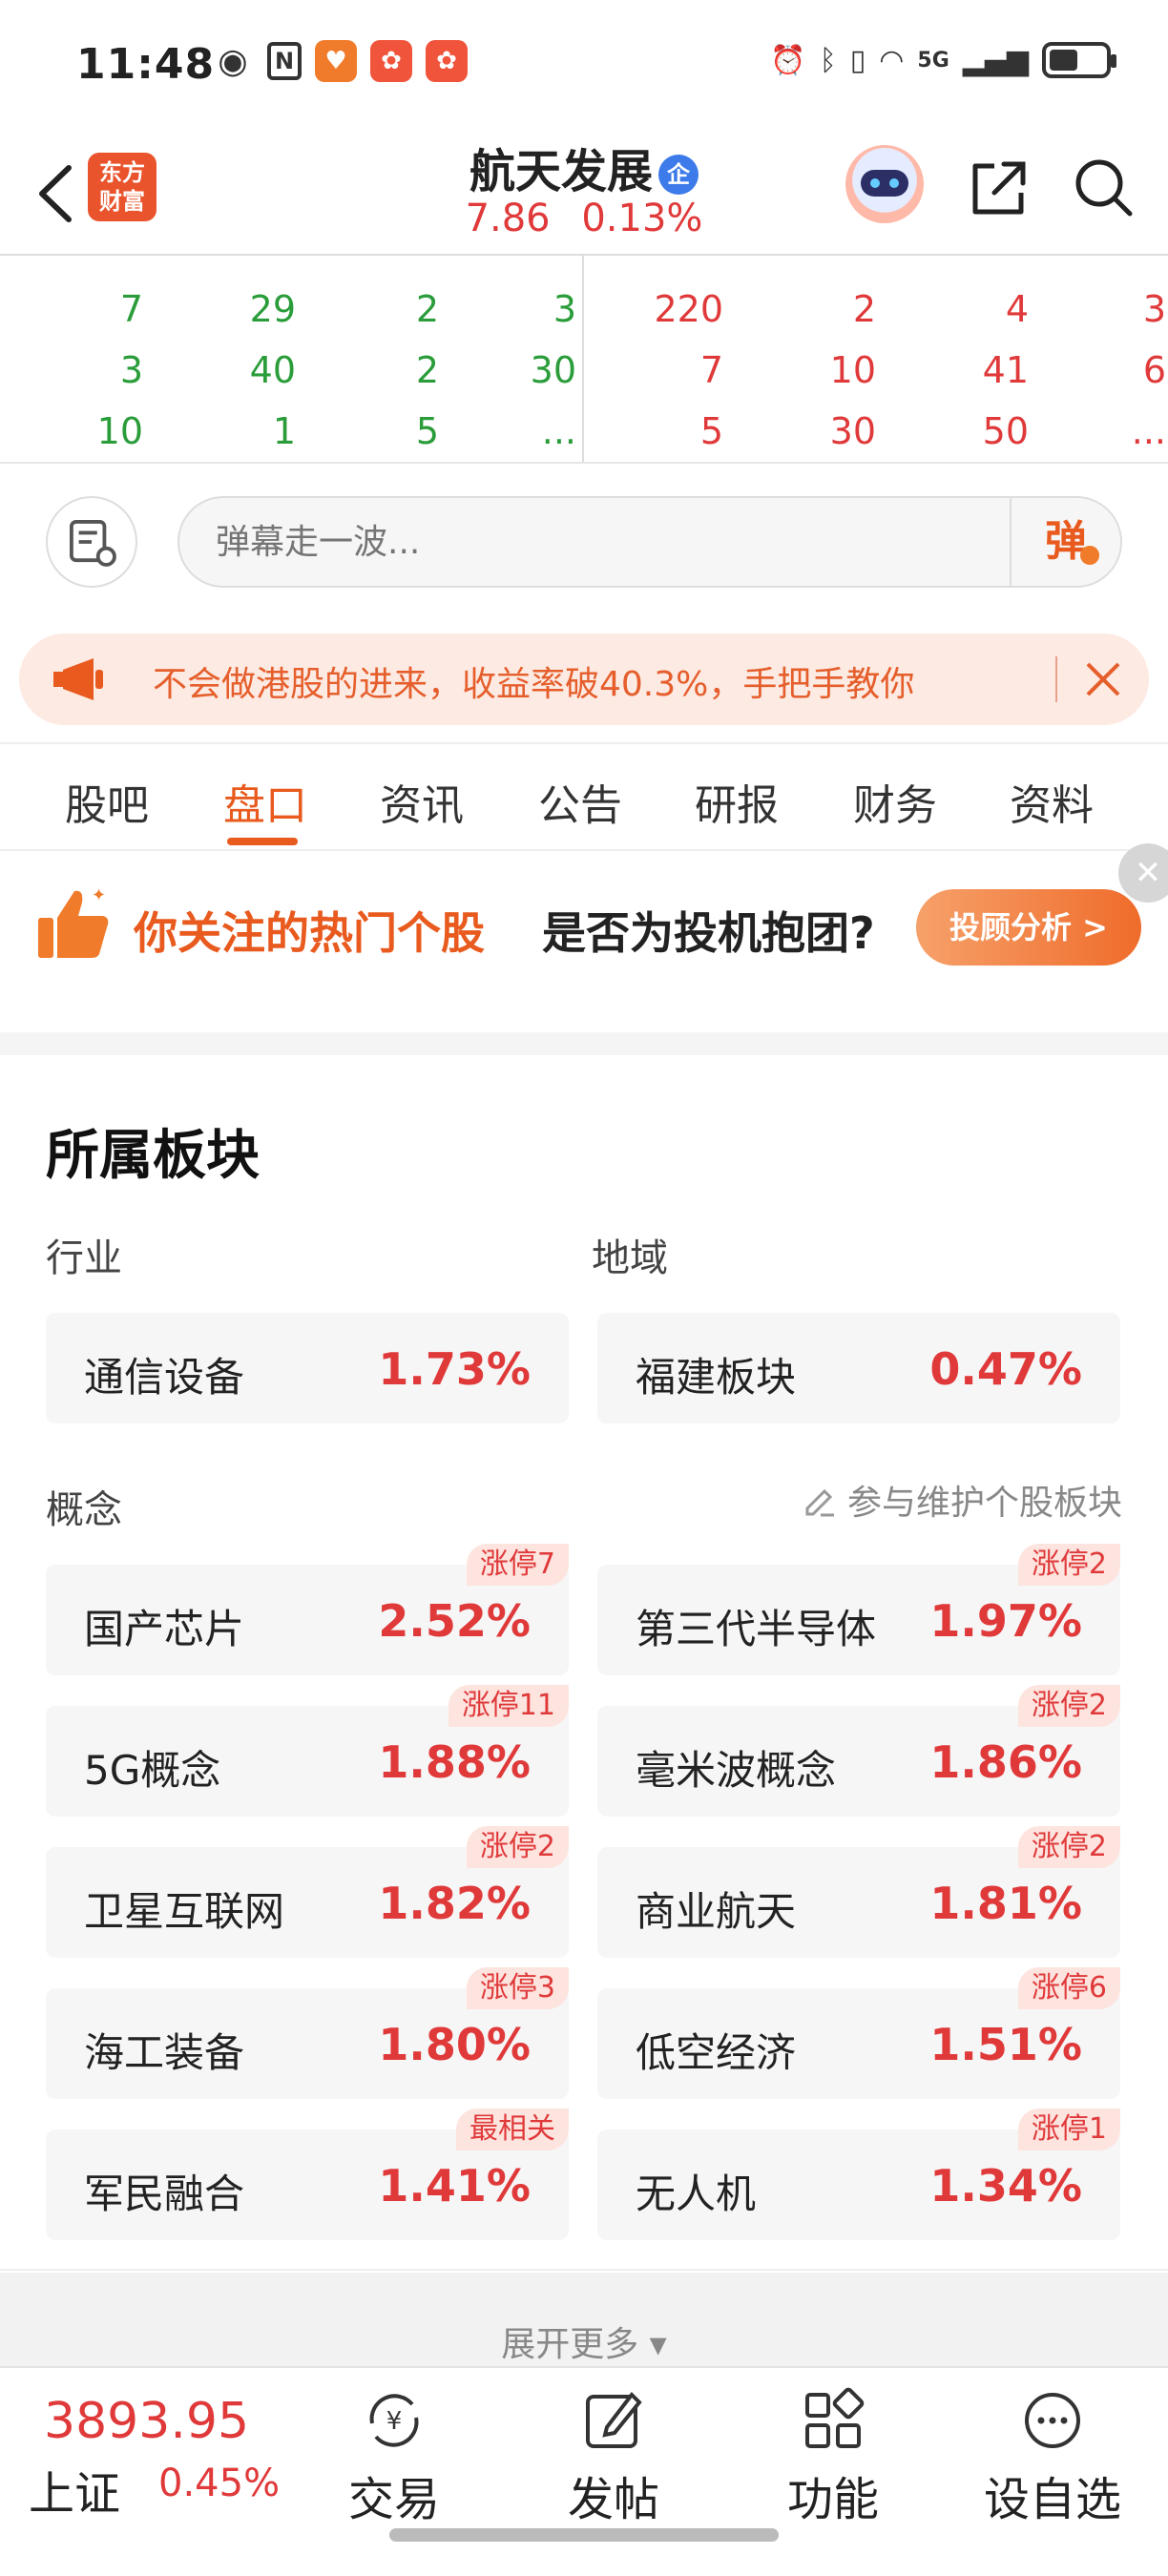 This screenshot has height=2576, width=1168. What do you see at coordinates (736, 1770) in the screenshot?
I see `tile-name: 毫米波概念` at bounding box center [736, 1770].